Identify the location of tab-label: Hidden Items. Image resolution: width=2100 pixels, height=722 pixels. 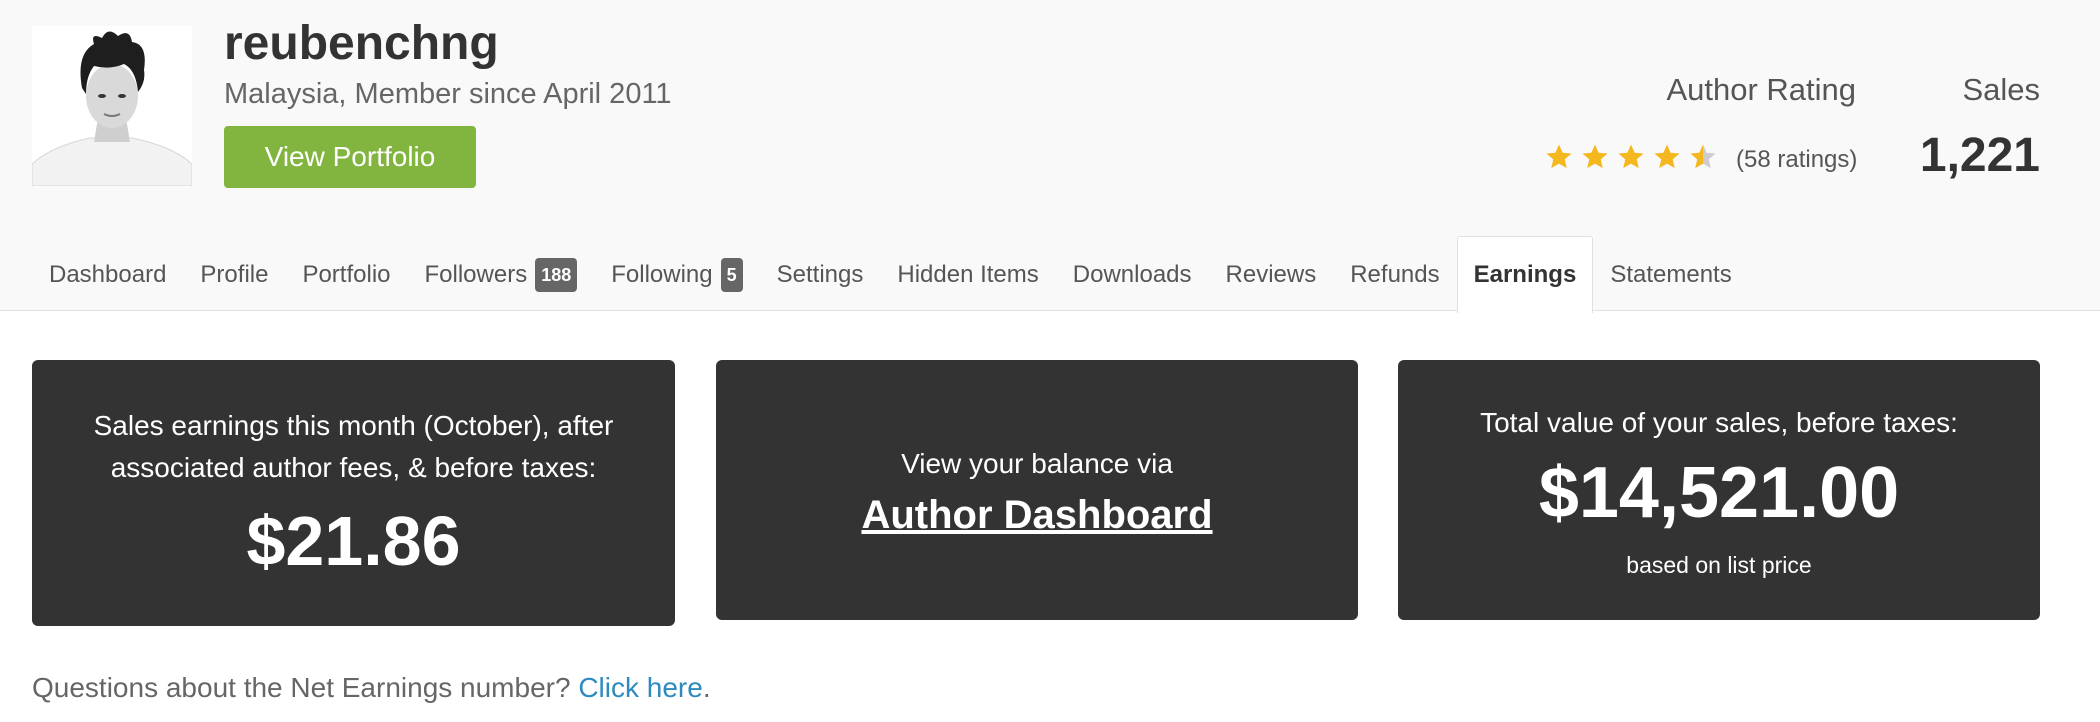
(968, 274).